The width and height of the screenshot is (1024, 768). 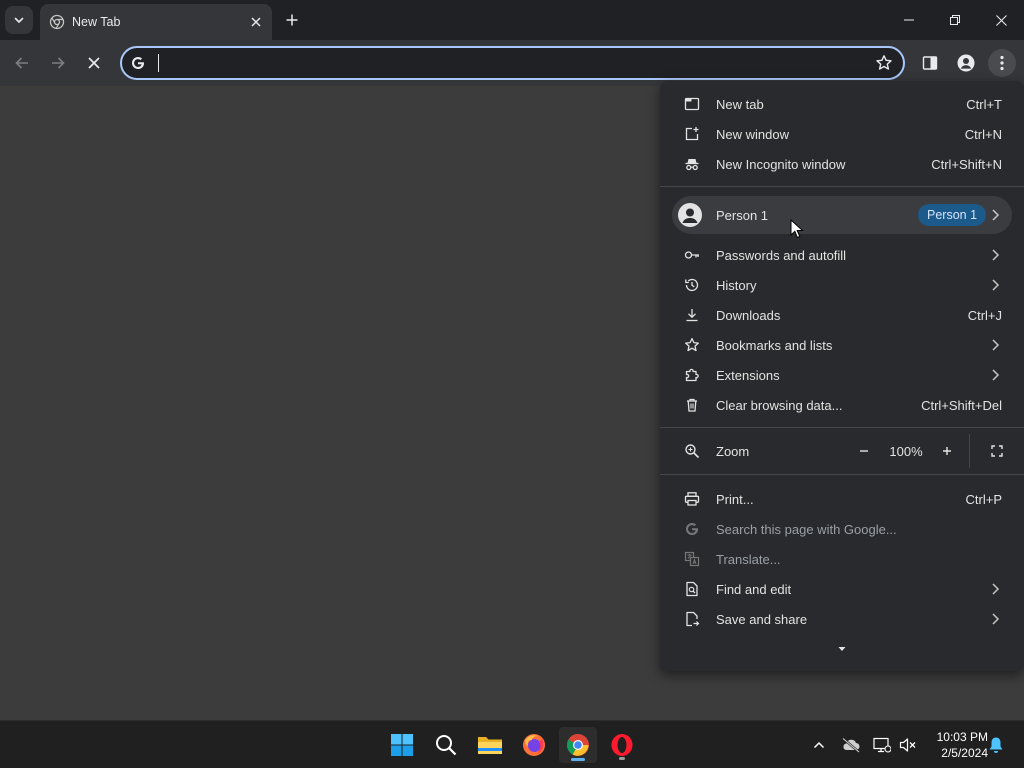 What do you see at coordinates (256, 22) in the screenshot?
I see `tab-close-button` at bounding box center [256, 22].